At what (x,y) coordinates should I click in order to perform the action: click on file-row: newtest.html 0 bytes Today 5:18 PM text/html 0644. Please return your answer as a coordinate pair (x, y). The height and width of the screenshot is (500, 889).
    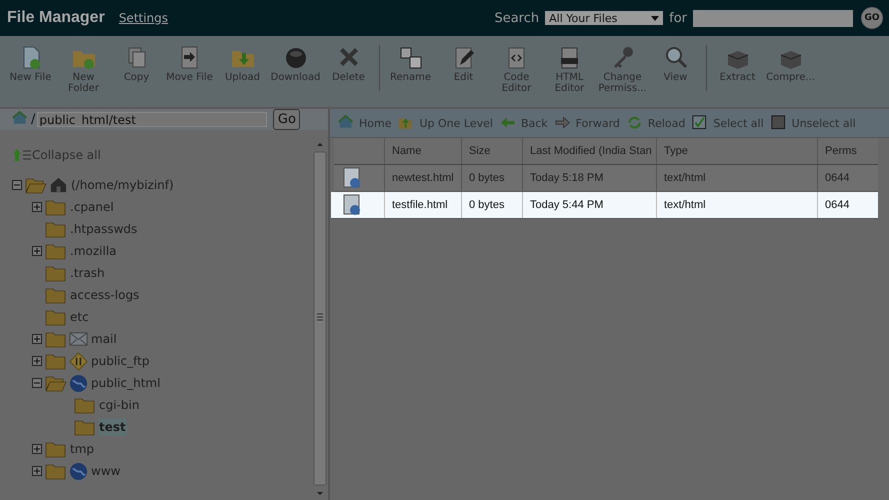
    Looking at the image, I should click on (606, 178).